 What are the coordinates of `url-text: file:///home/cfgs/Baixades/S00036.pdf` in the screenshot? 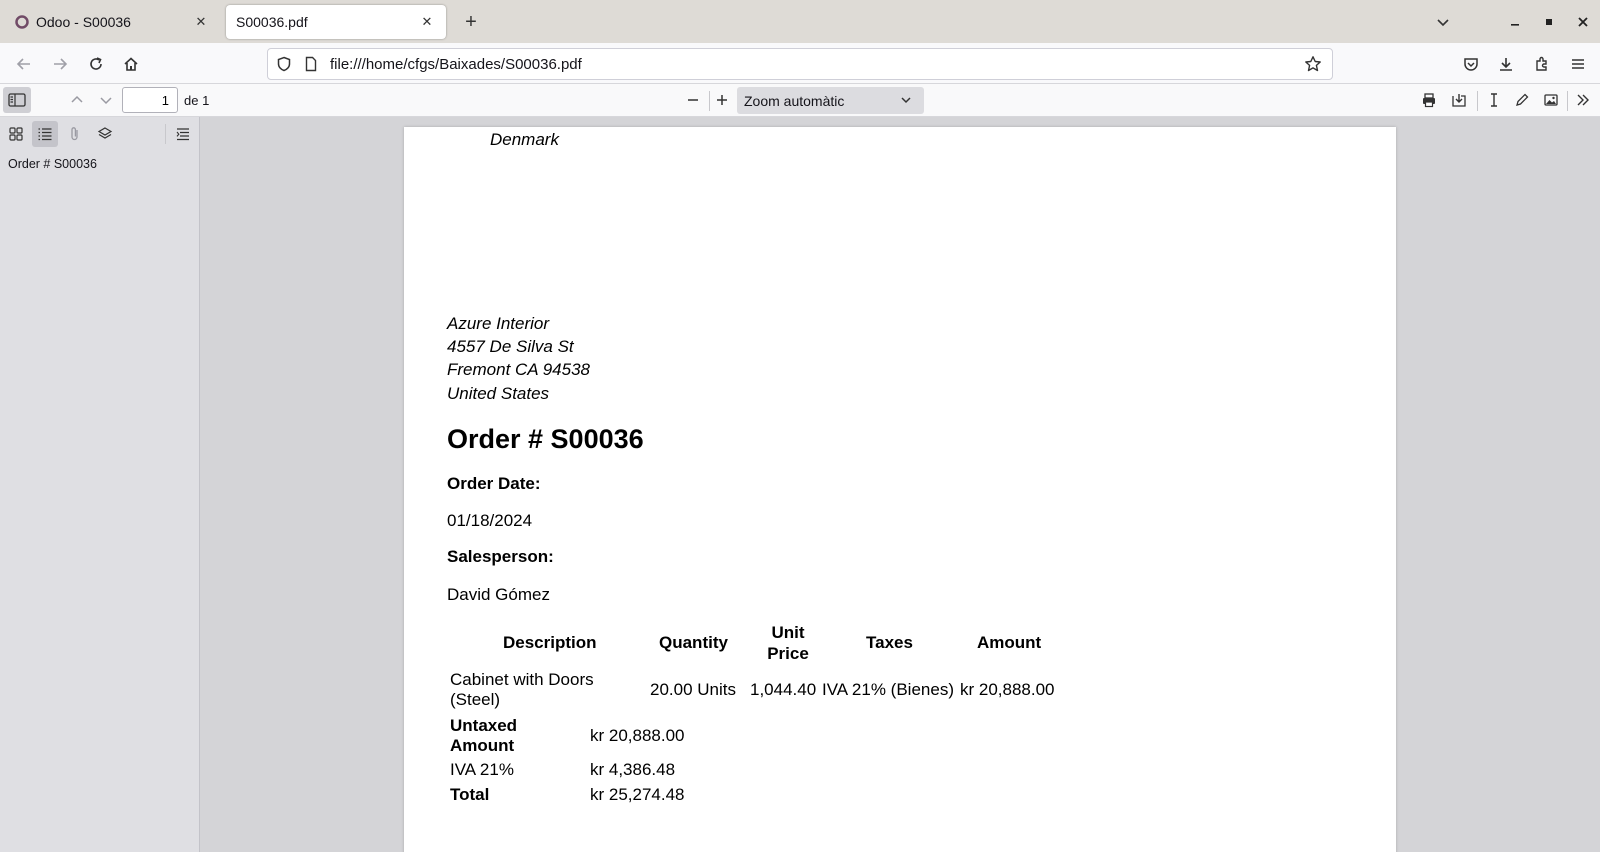 It's located at (456, 64).